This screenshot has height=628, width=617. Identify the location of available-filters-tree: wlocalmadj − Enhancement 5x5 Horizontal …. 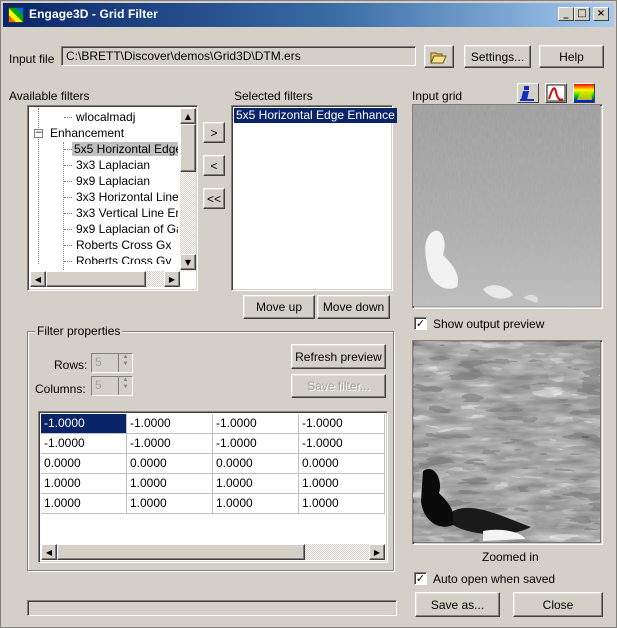
(112, 198).